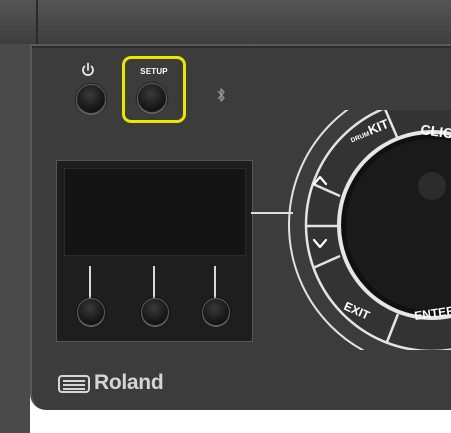 The height and width of the screenshot is (433, 451). Describe the element at coordinates (74, 384) in the screenshot. I see `roland-logo-icon` at that location.